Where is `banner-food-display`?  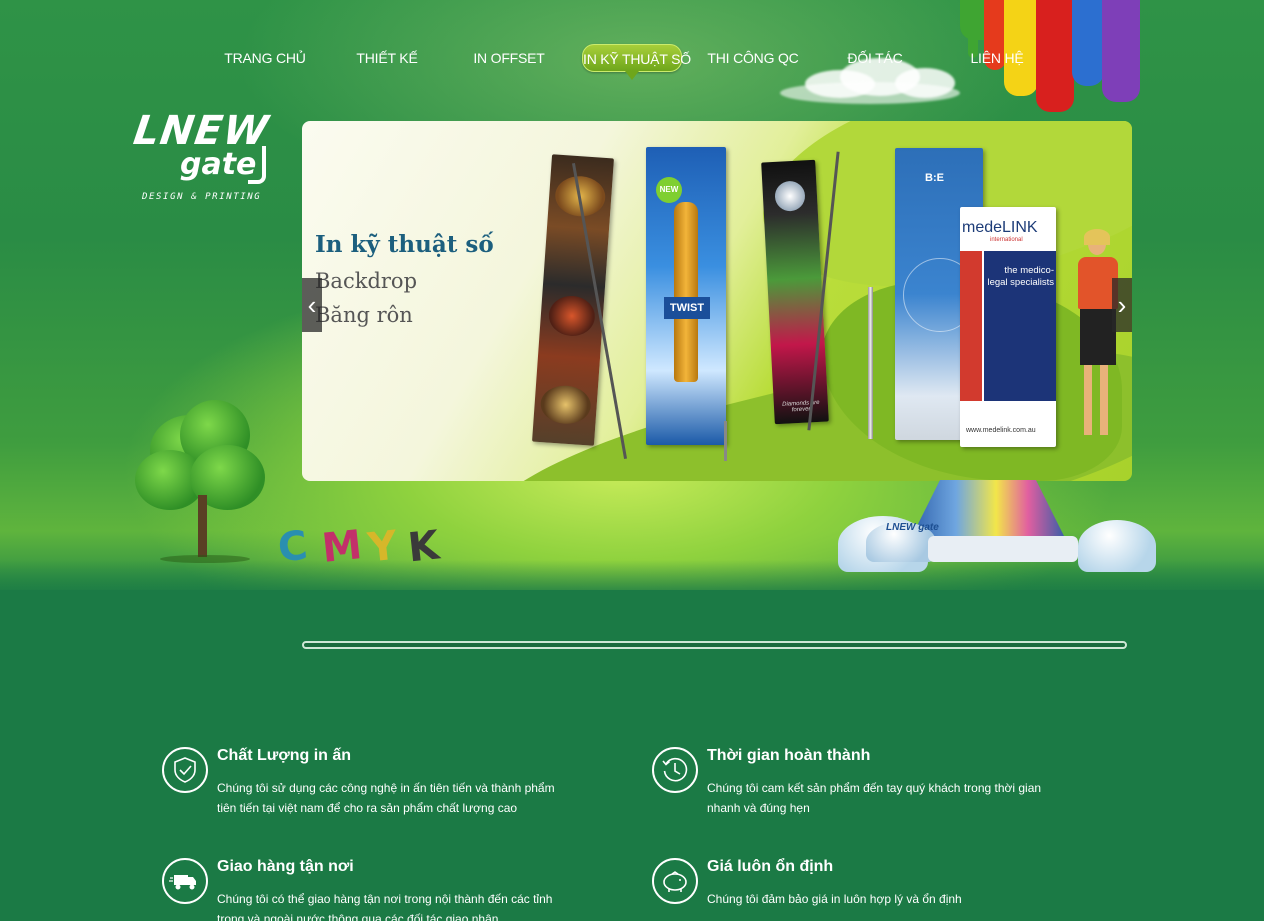 banner-food-display is located at coordinates (573, 300).